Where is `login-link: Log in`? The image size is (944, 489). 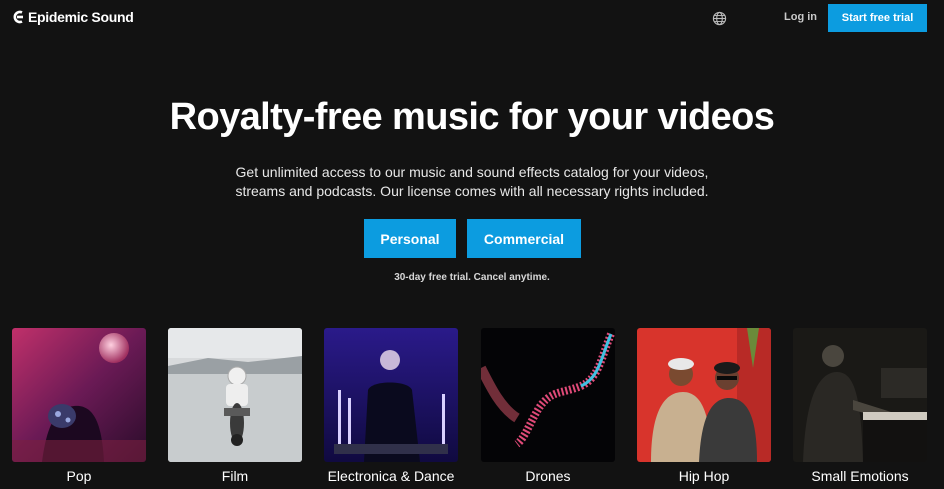 login-link: Log in is located at coordinates (800, 17).